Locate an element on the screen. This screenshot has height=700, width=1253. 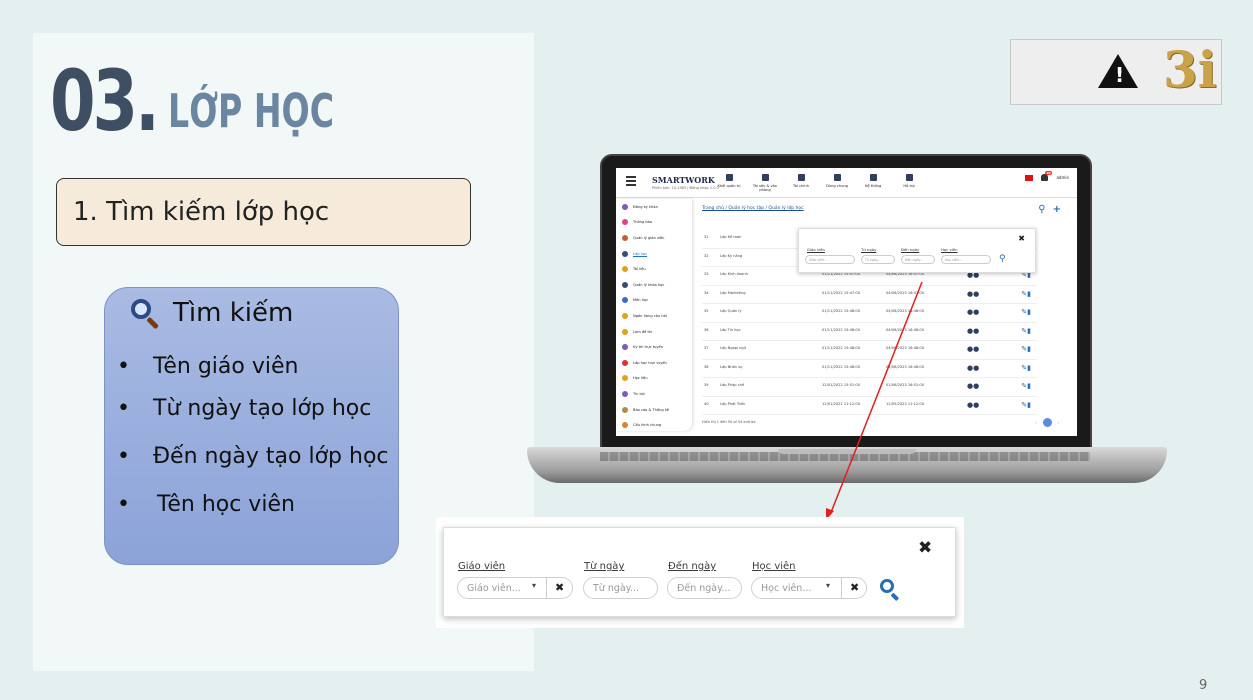
teacher-label: Giáo viên is located at coordinates (482, 566).